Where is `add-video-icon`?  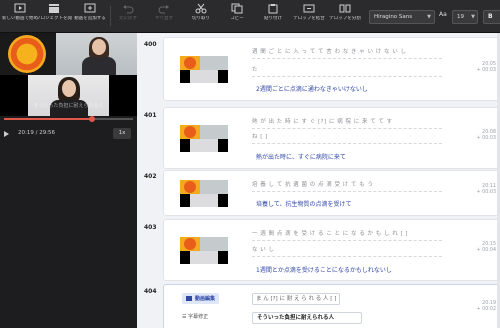
add-video-icon is located at coordinates (90, 8).